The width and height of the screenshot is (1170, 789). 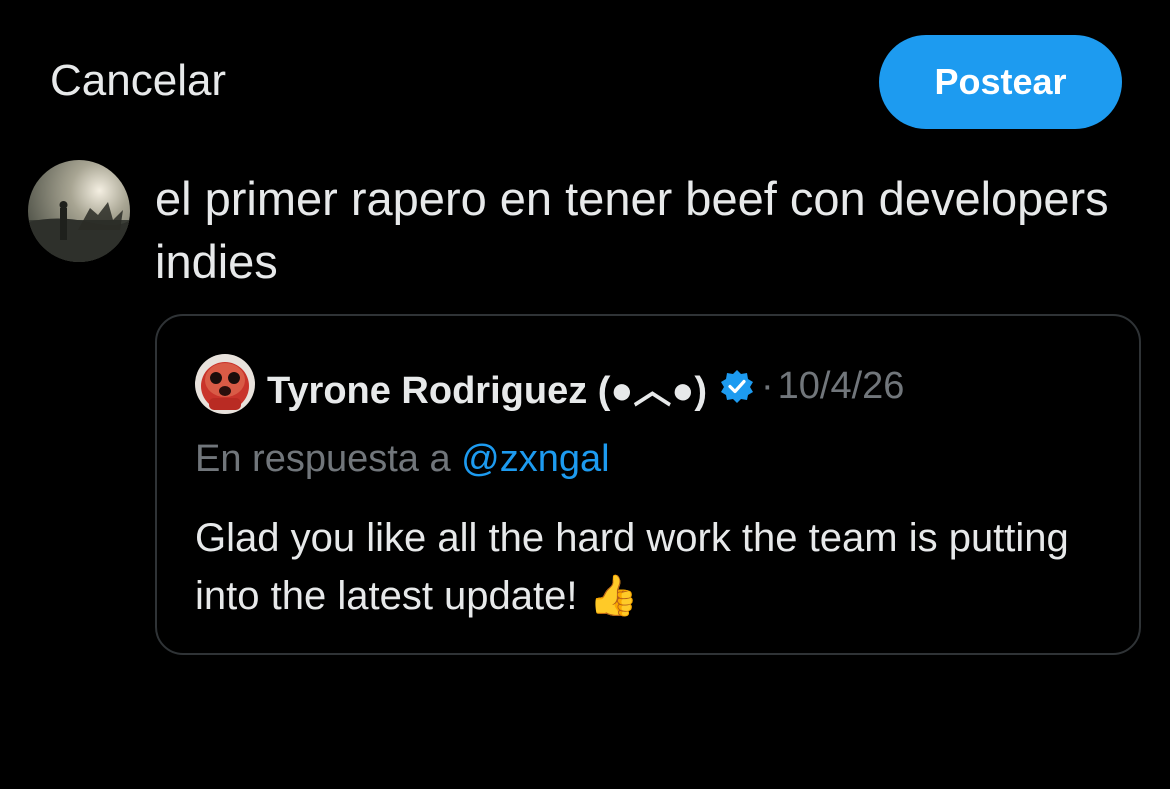 What do you see at coordinates (535, 459) in the screenshot?
I see `reply-handle-link: @zxngal` at bounding box center [535, 459].